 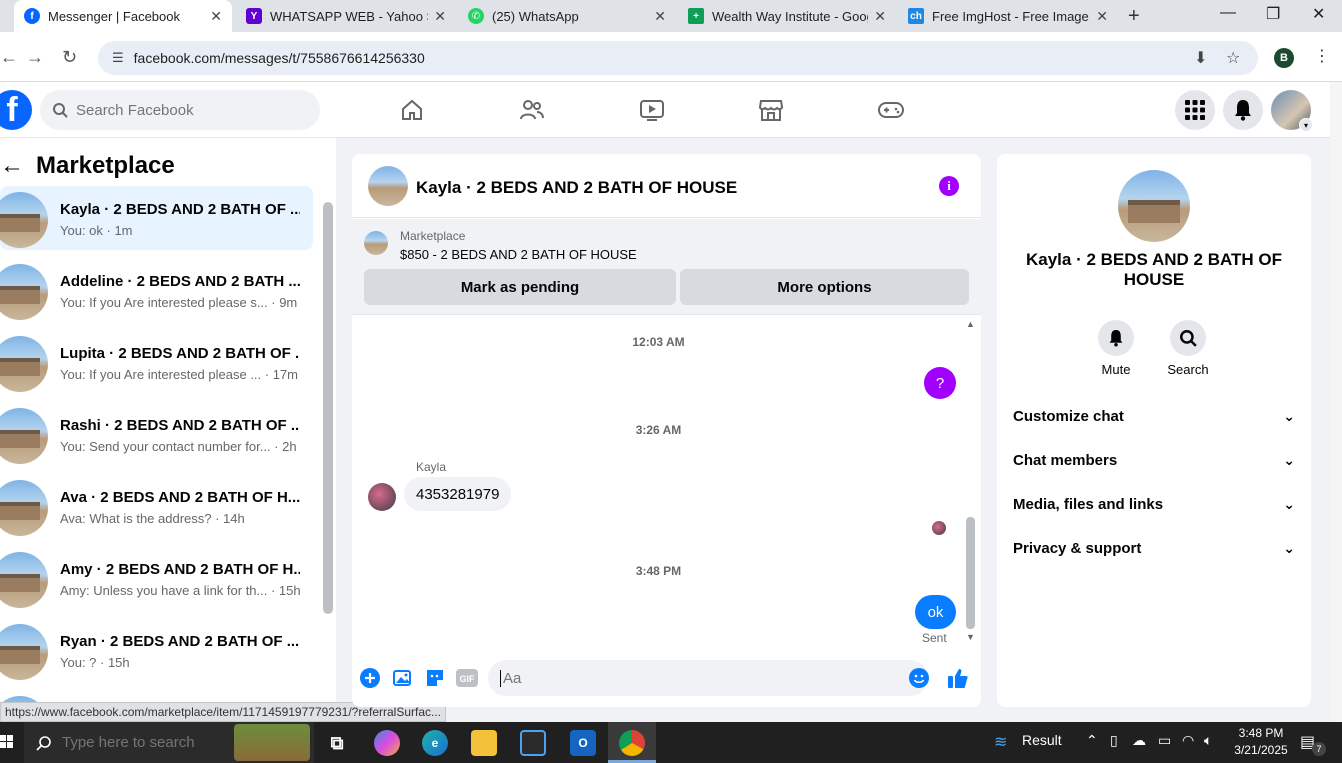 I want to click on thumbs-up-icon, so click(x=958, y=678).